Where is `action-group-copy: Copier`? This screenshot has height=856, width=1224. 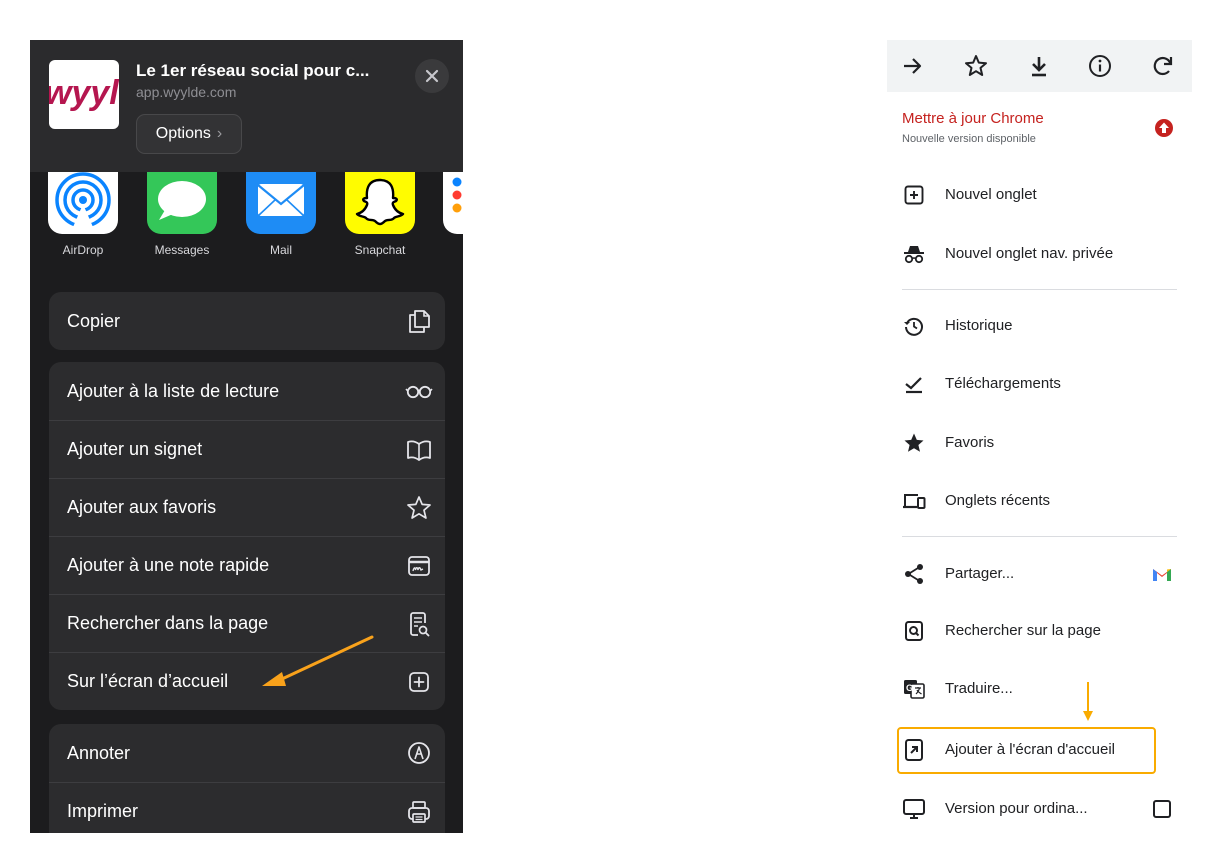
action-group-copy: Copier is located at coordinates (247, 321).